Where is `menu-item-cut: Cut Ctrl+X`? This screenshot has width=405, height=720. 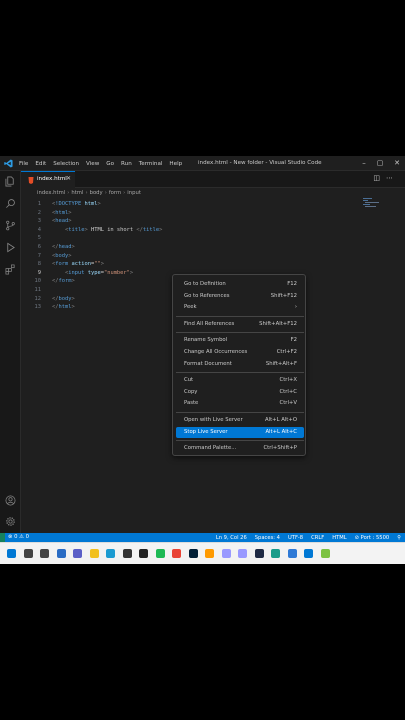 menu-item-cut: Cut Ctrl+X is located at coordinates (240, 380).